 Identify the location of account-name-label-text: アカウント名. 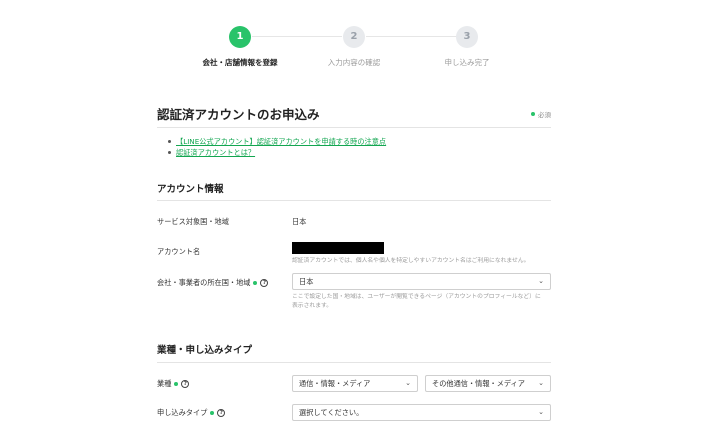
(179, 251).